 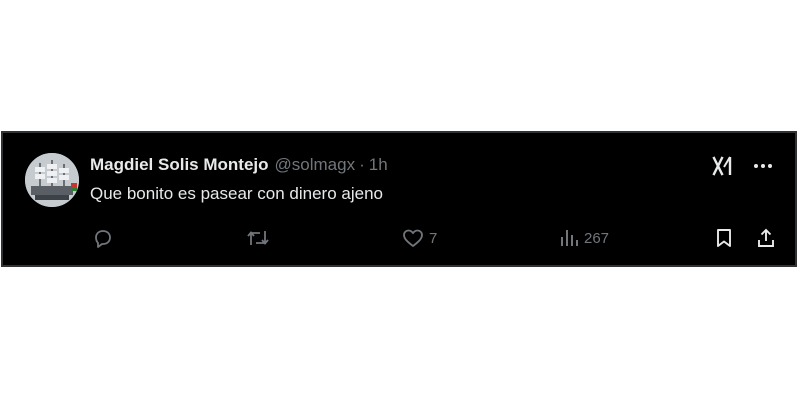 I want to click on grok-icon, so click(x=723, y=166).